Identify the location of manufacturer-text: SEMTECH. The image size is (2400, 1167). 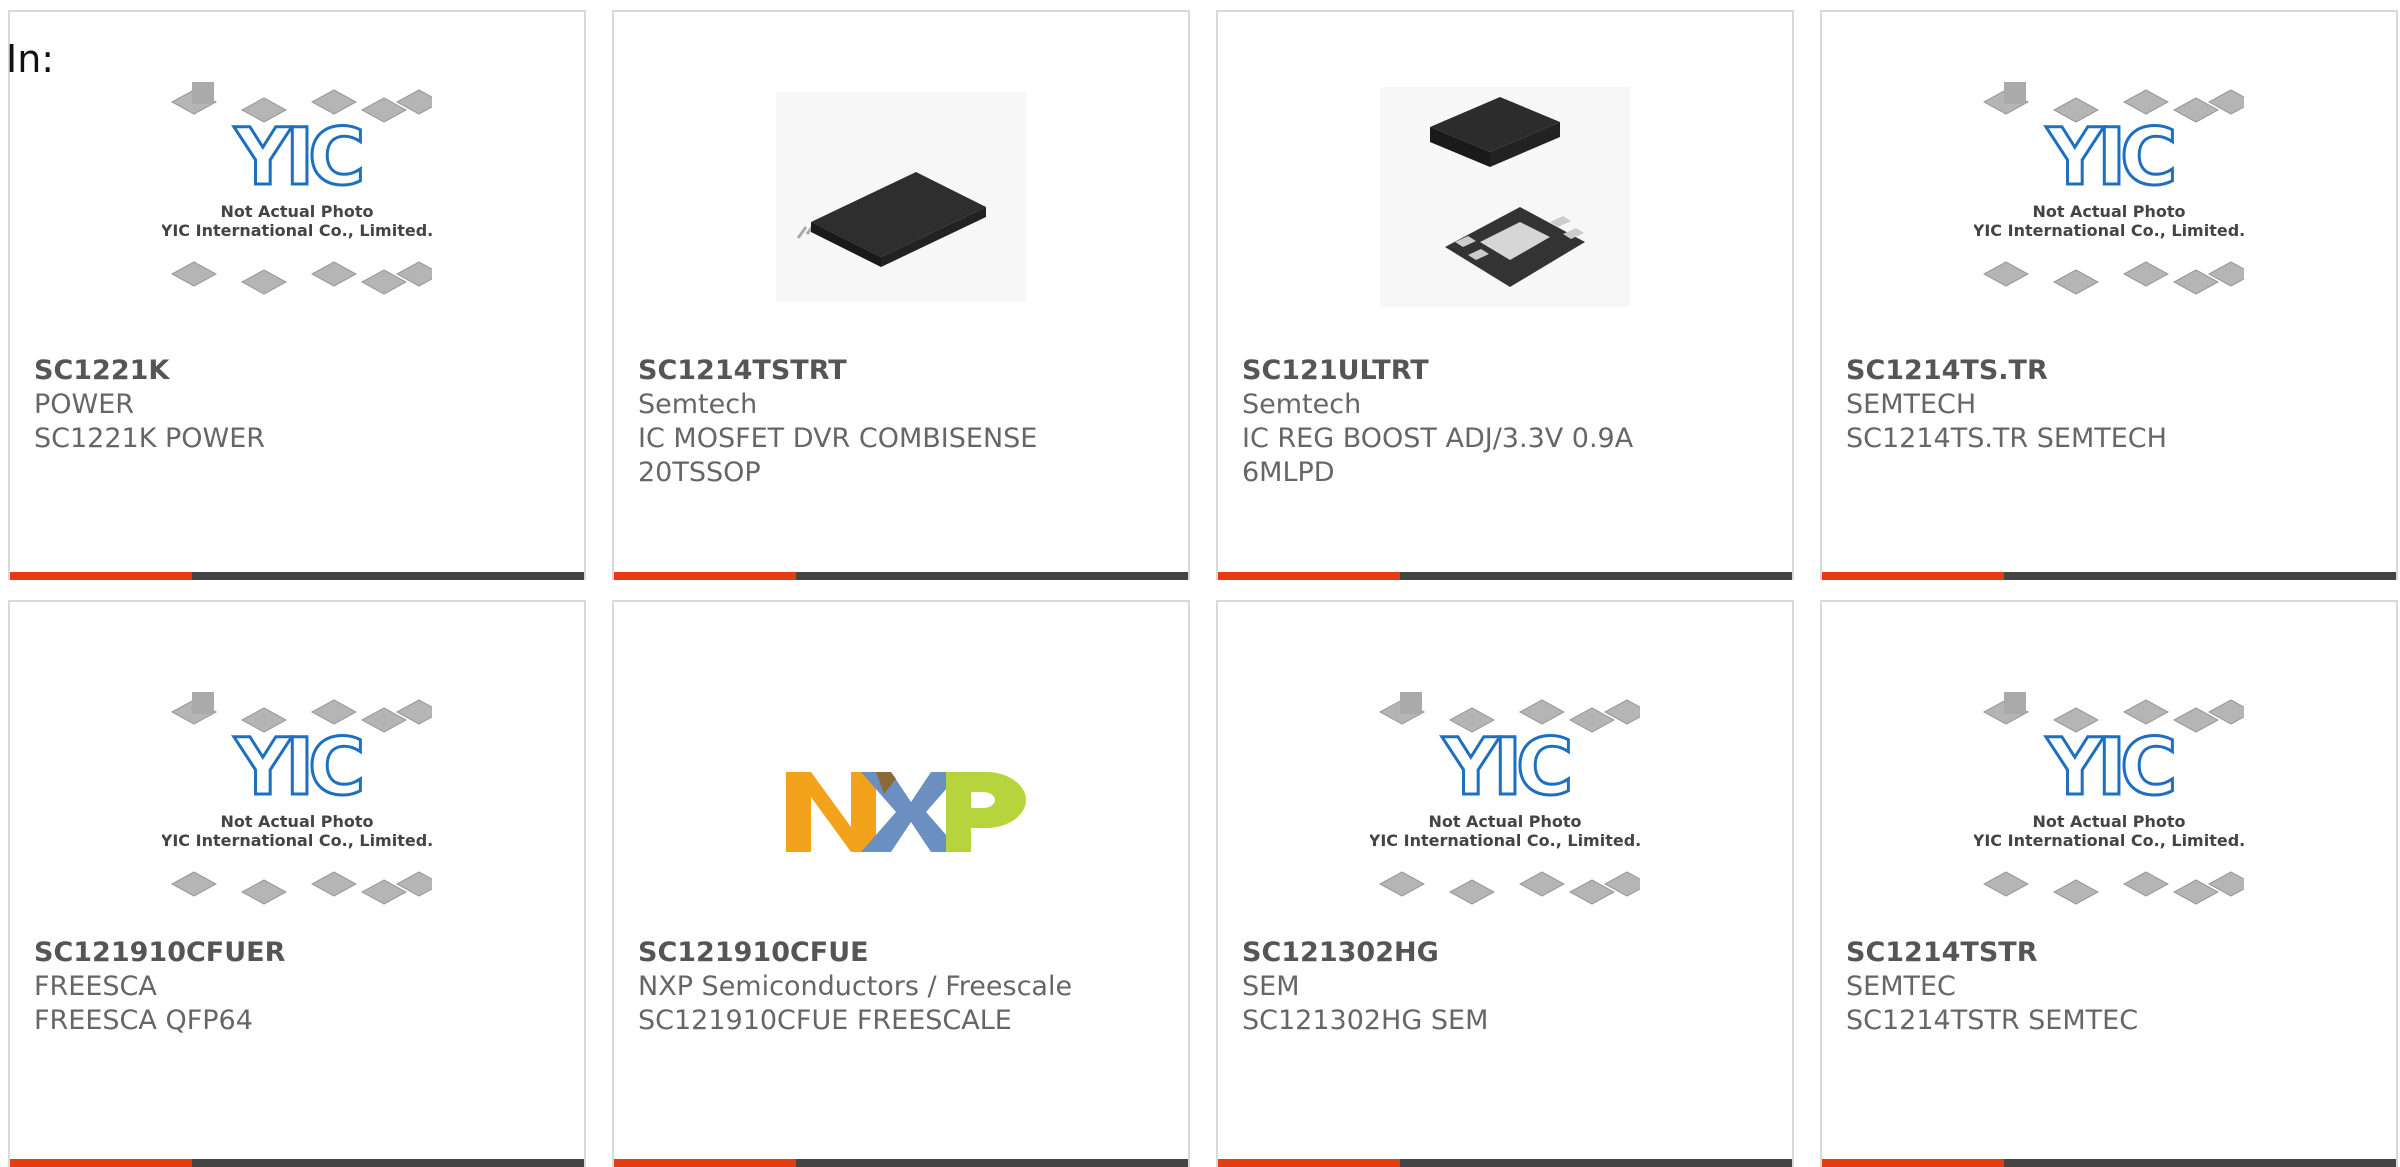
(1911, 404).